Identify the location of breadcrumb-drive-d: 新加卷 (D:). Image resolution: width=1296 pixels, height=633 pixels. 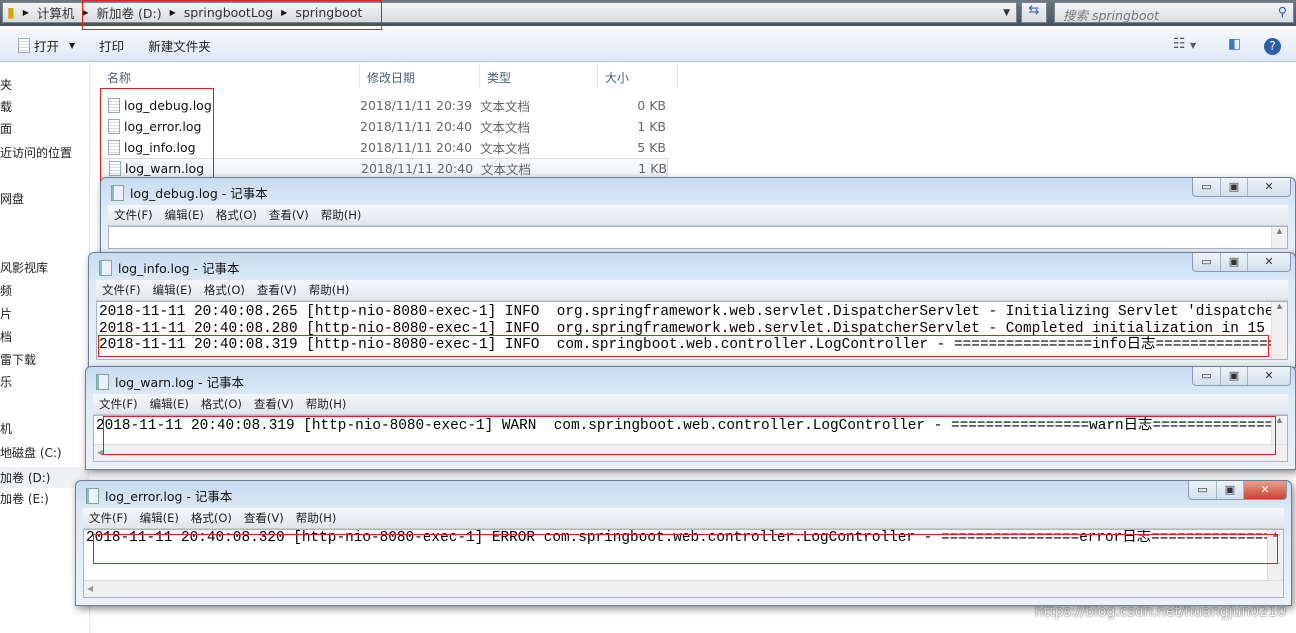
(129, 12).